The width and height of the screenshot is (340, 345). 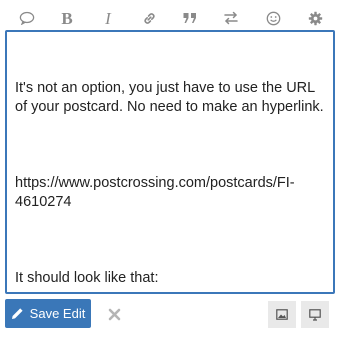 I want to click on swap-arrows-icon, so click(x=231, y=18).